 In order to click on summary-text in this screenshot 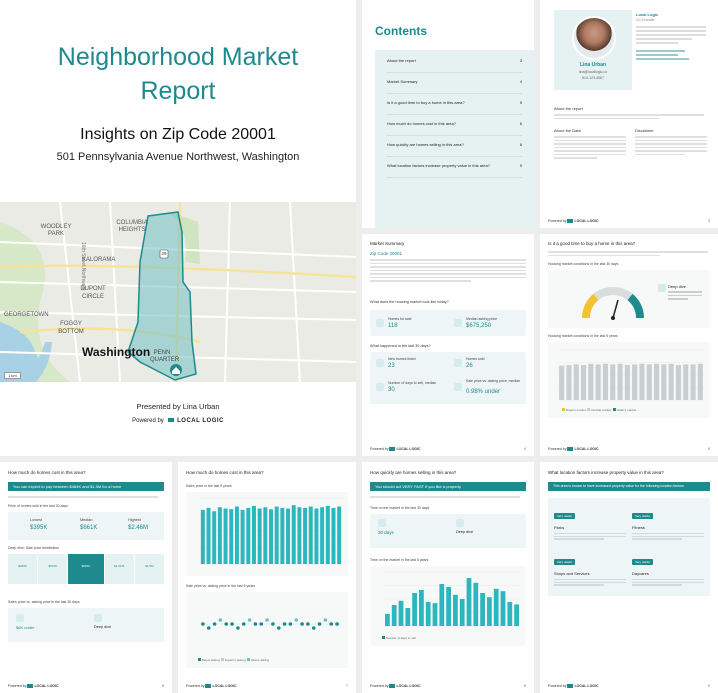, I will do `click(448, 270)`.